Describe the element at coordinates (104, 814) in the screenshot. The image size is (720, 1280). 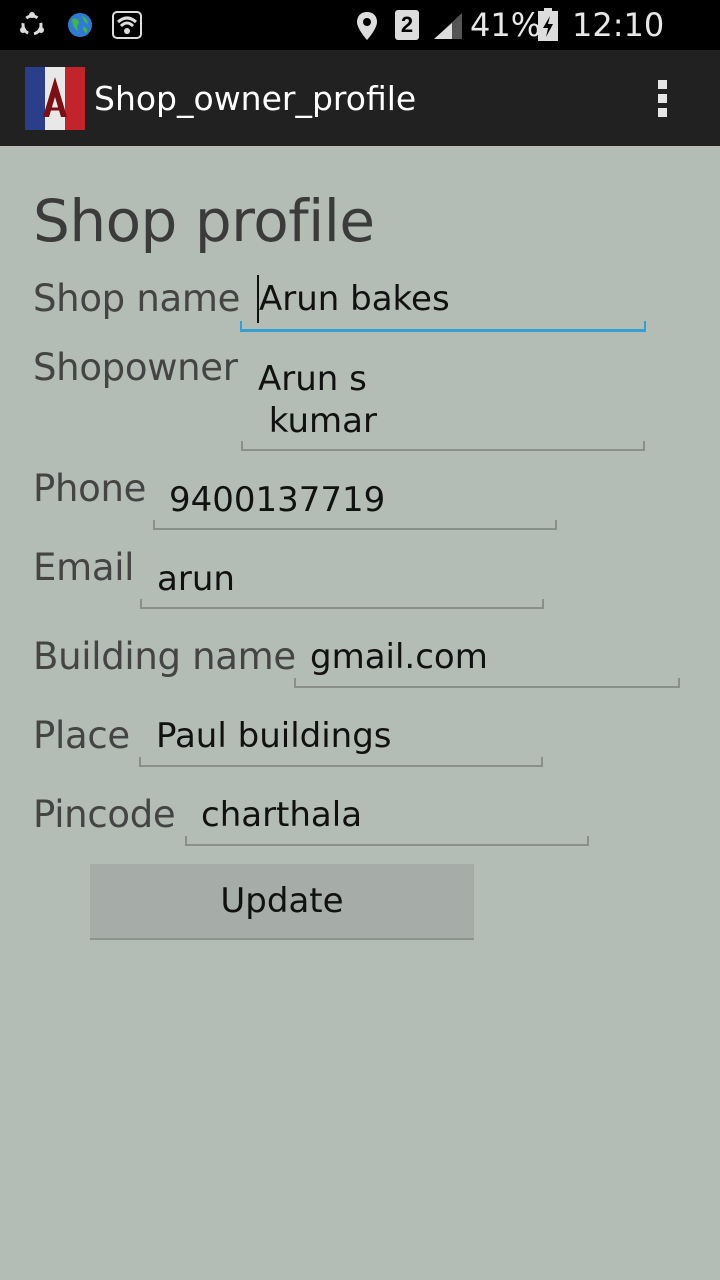
I see `pincode-label: Pincode` at that location.